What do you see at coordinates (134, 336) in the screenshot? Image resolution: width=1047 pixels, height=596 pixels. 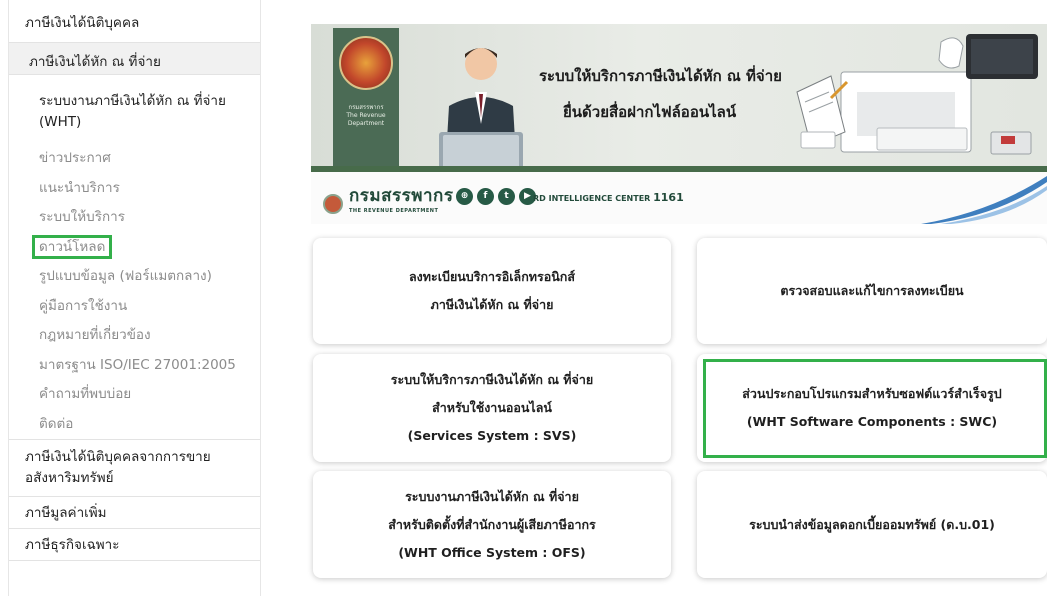 I see `submenu-related-laws: กฎหมายที่เกี่ยวข้อง` at bounding box center [134, 336].